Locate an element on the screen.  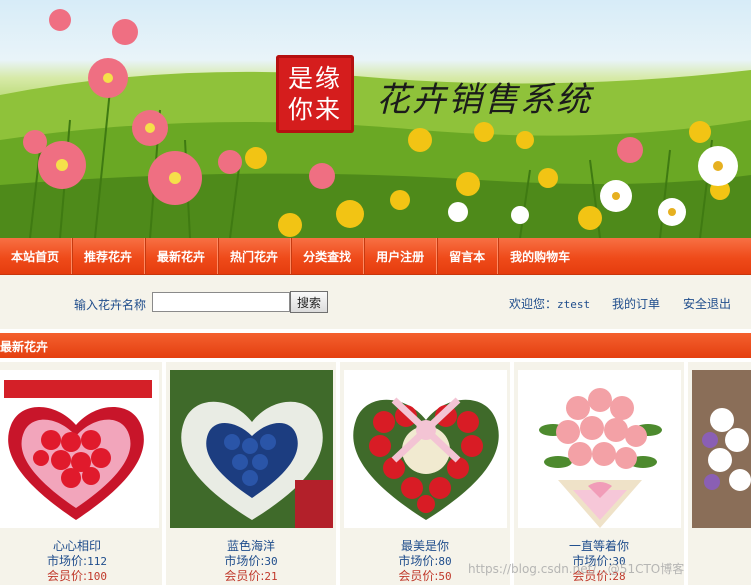
product-card: 心心相印 市场价:112 会员价:100 is located at coordinates (81, 473).